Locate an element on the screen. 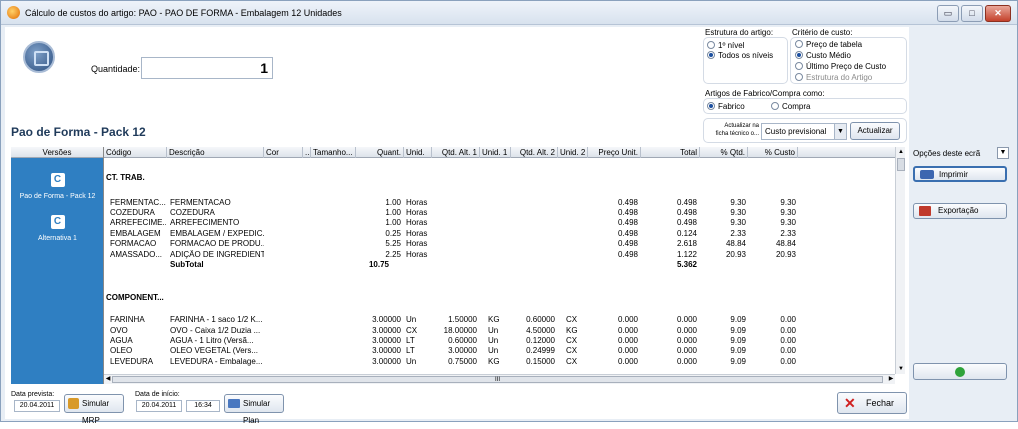  col-quant: Quant. is located at coordinates (380, 152).